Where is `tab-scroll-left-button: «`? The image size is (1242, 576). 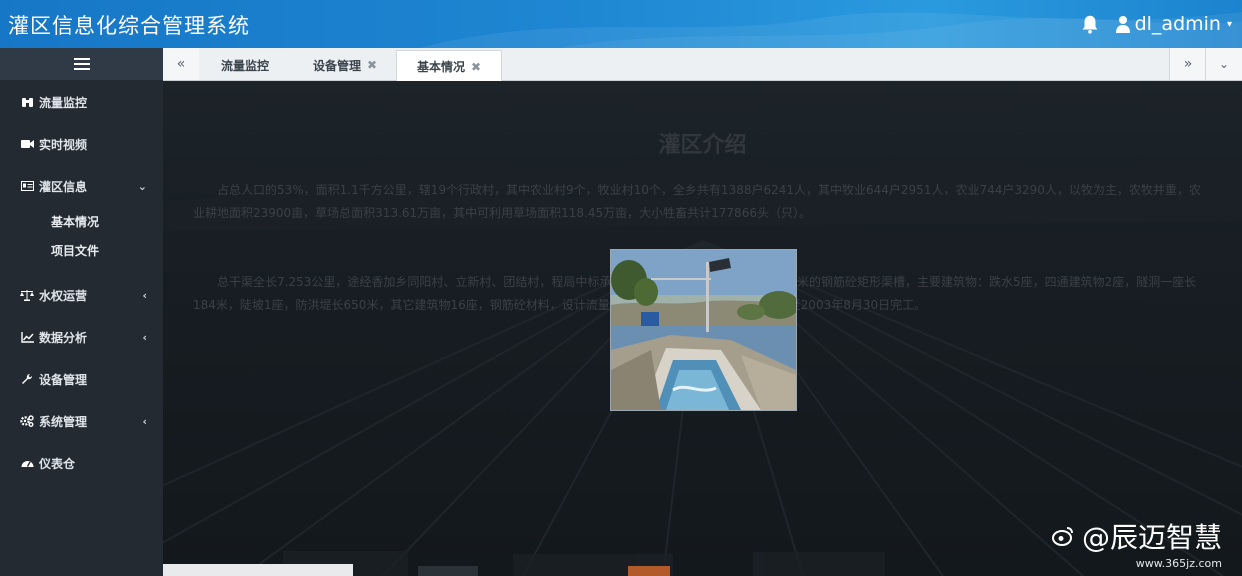
tab-scroll-left-button: « is located at coordinates (181, 64).